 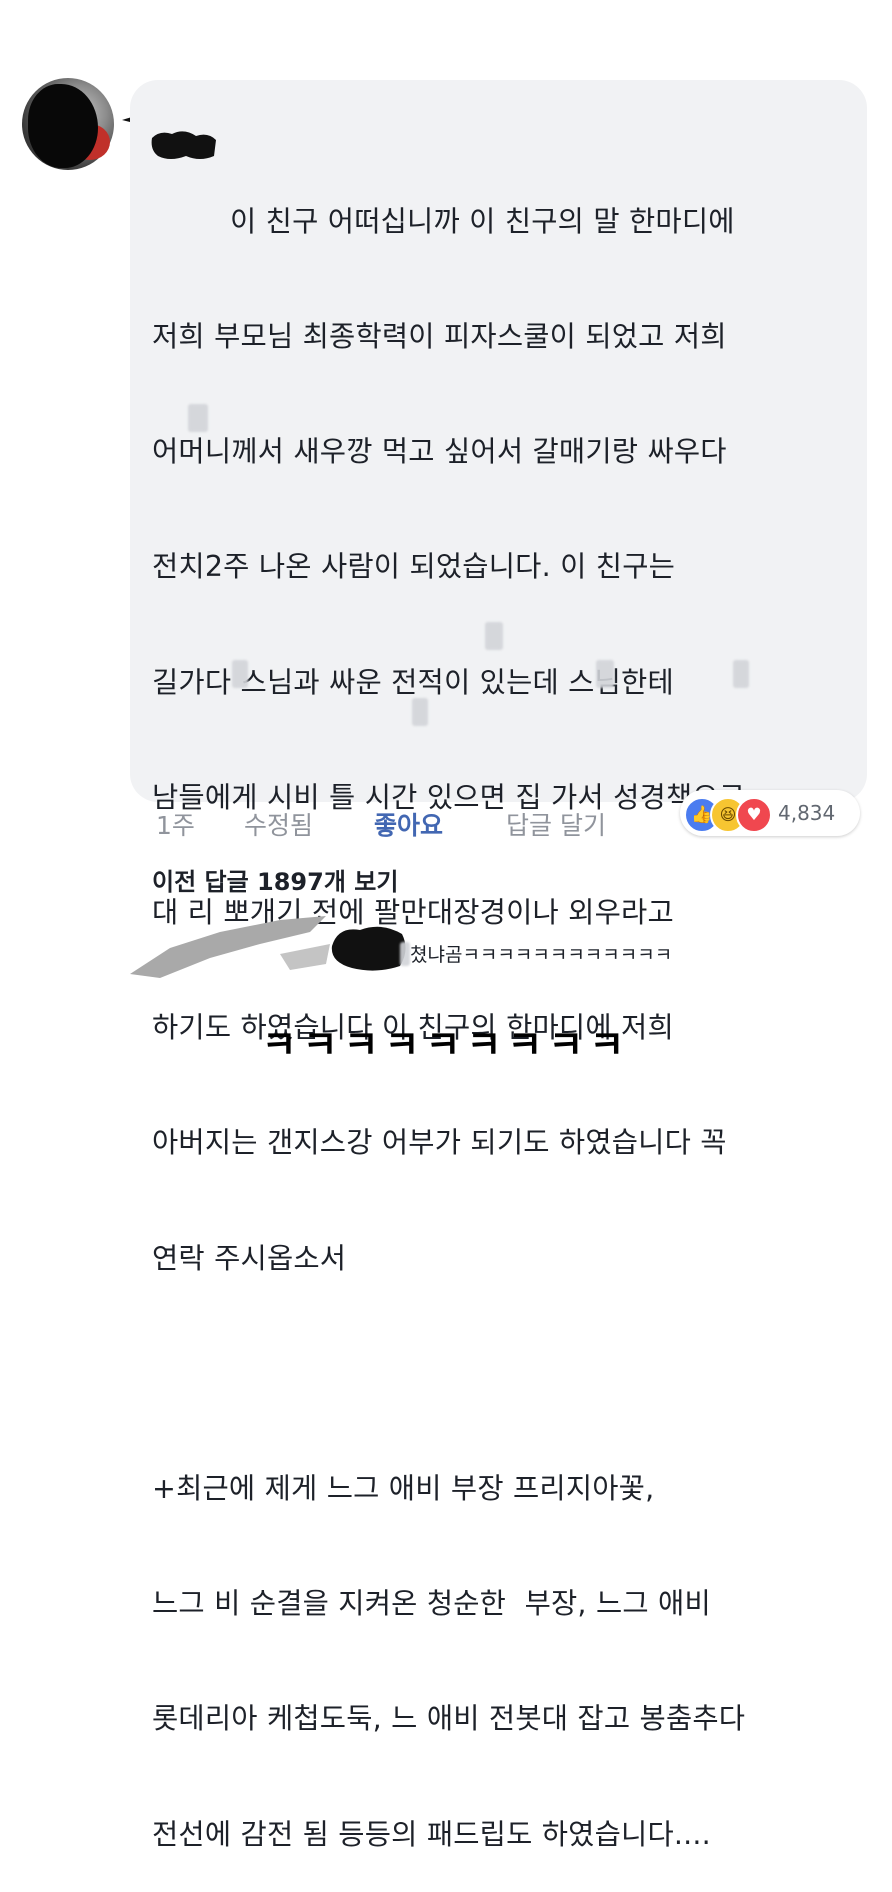 I want to click on comment-time: 1주, so click(x=175, y=826).